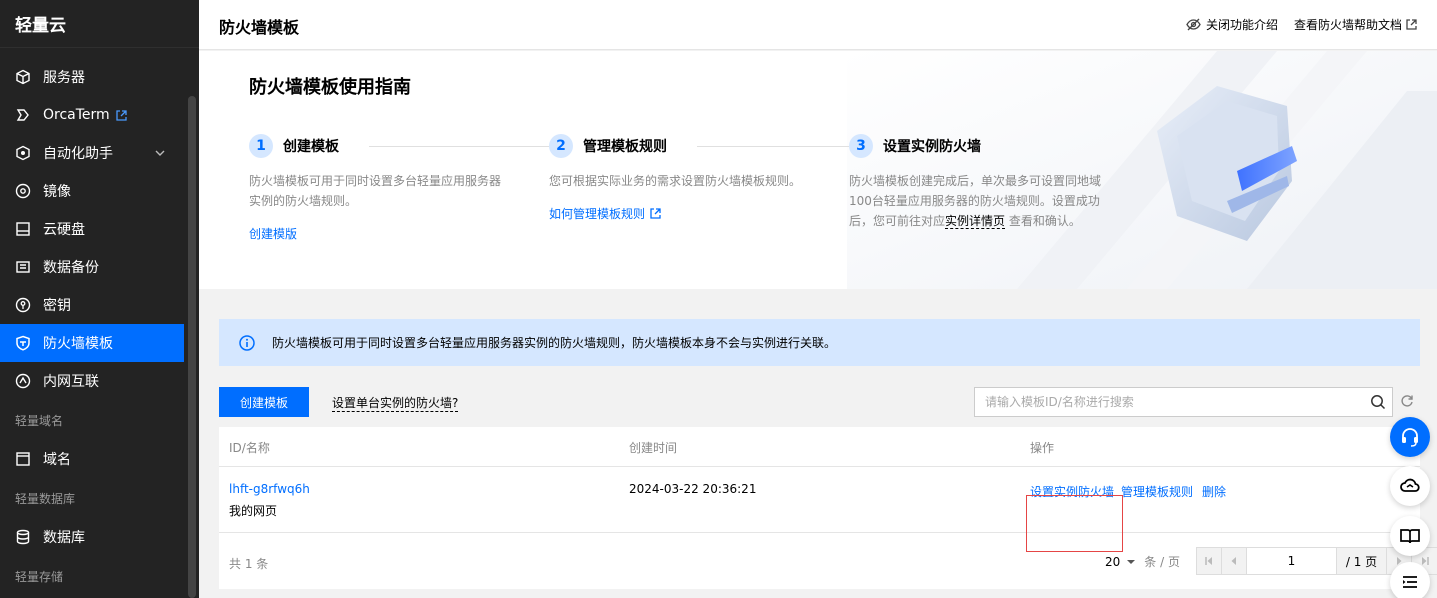 This screenshot has height=598, width=1437. Describe the element at coordinates (92, 459) in the screenshot. I see `sidebar-item-domain: 域名` at that location.